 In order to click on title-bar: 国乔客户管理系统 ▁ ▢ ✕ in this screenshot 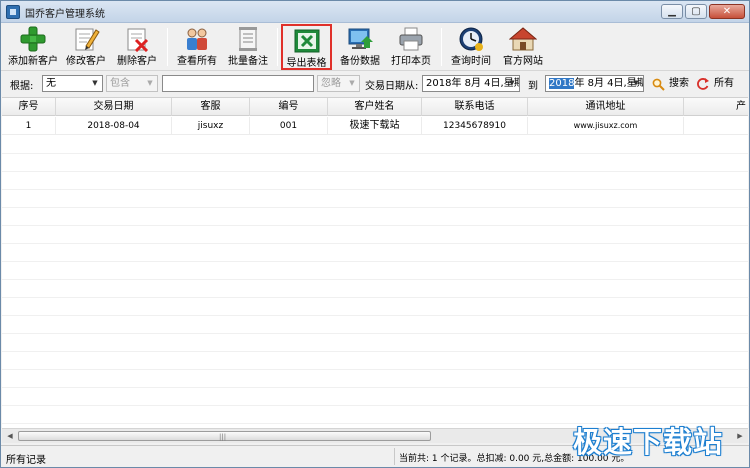, I will do `click(375, 12)`.